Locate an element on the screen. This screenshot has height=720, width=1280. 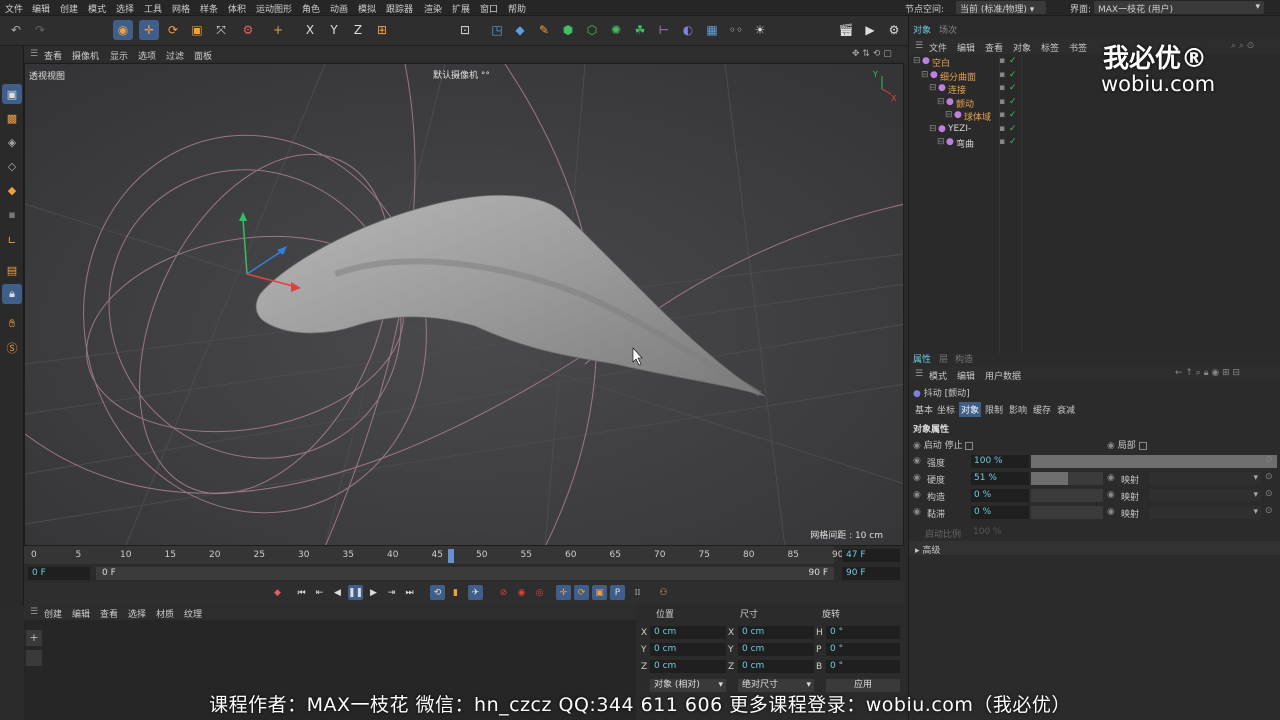
menu-tracker: 跟踪器 is located at coordinates (399, 8).